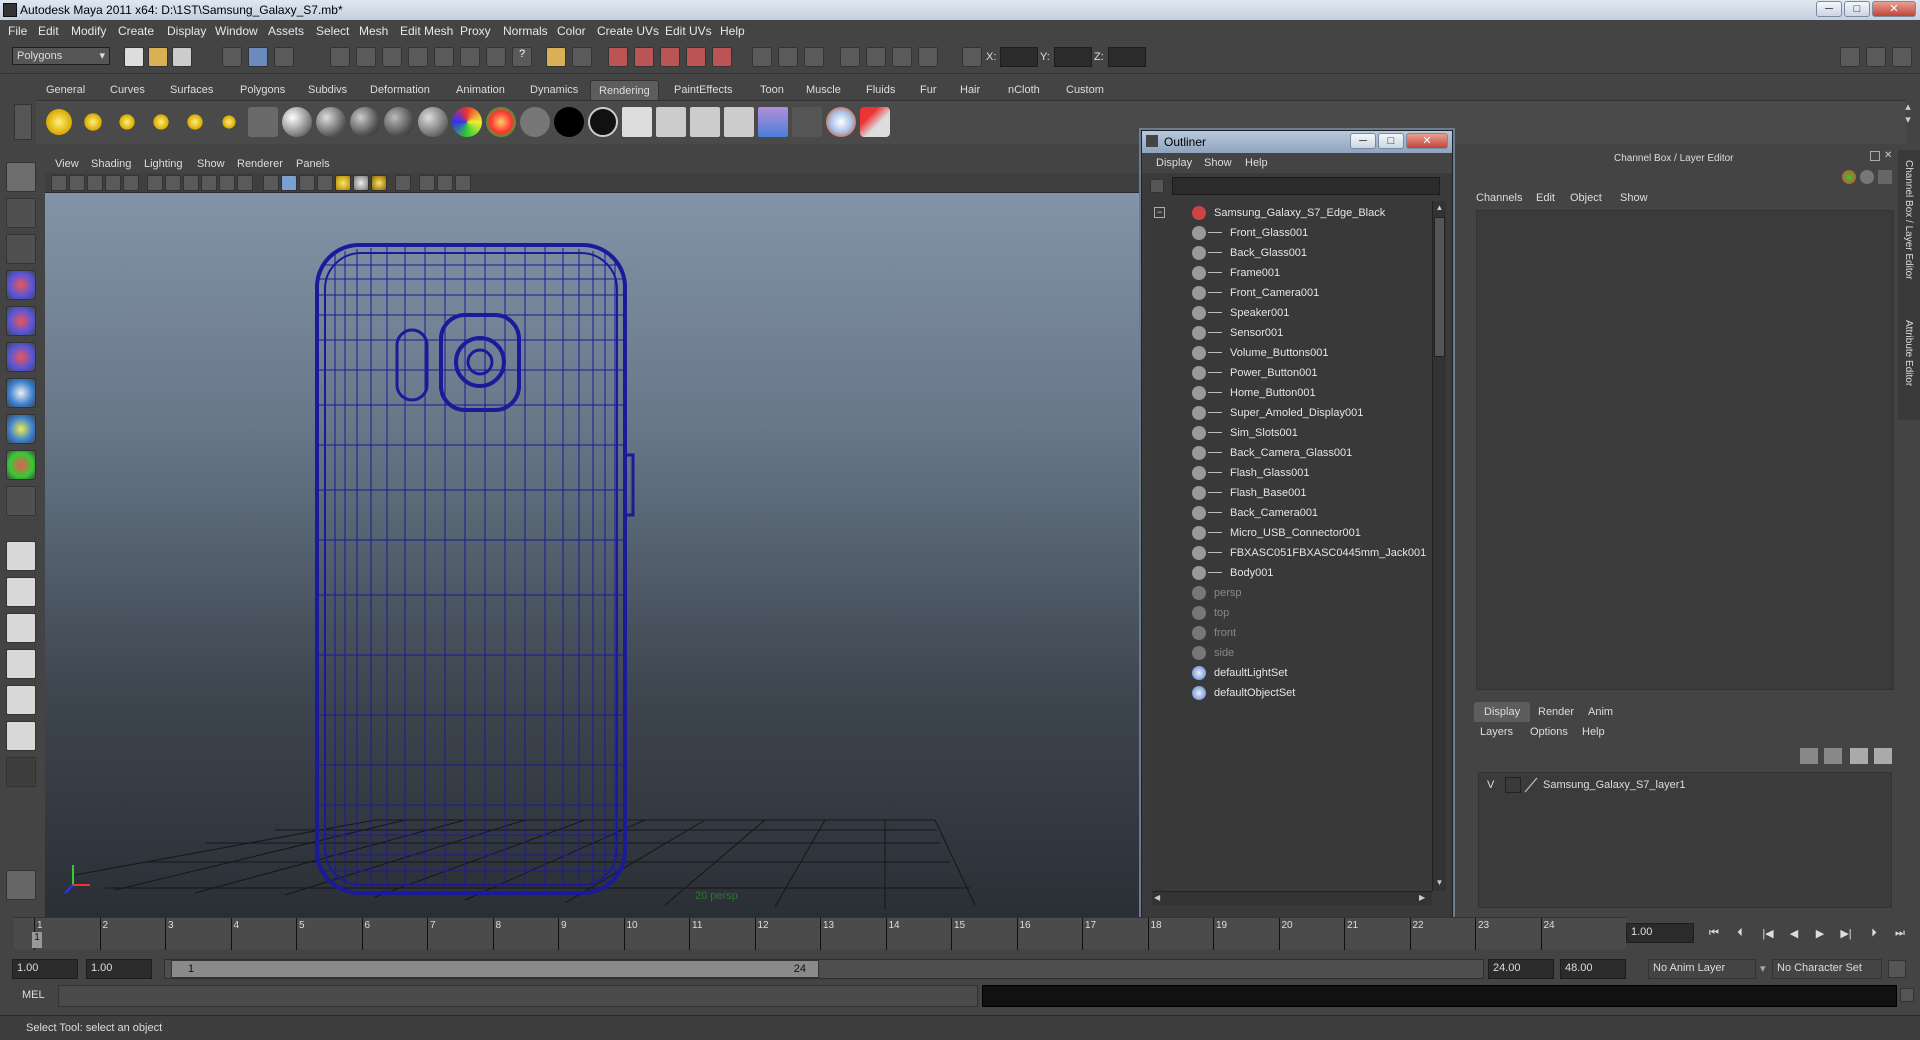  I want to click on surface-shader-icon, so click(535, 122).